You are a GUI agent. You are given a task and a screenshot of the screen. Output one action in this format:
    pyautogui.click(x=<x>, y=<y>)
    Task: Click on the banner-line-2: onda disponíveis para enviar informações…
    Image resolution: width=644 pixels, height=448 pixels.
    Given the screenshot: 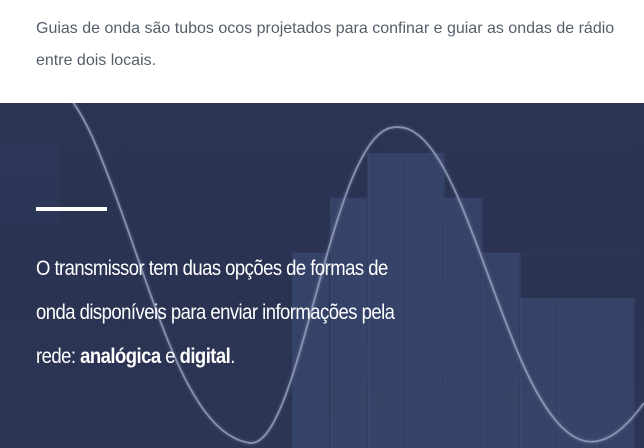 What is the action you would take?
    pyautogui.click(x=215, y=312)
    